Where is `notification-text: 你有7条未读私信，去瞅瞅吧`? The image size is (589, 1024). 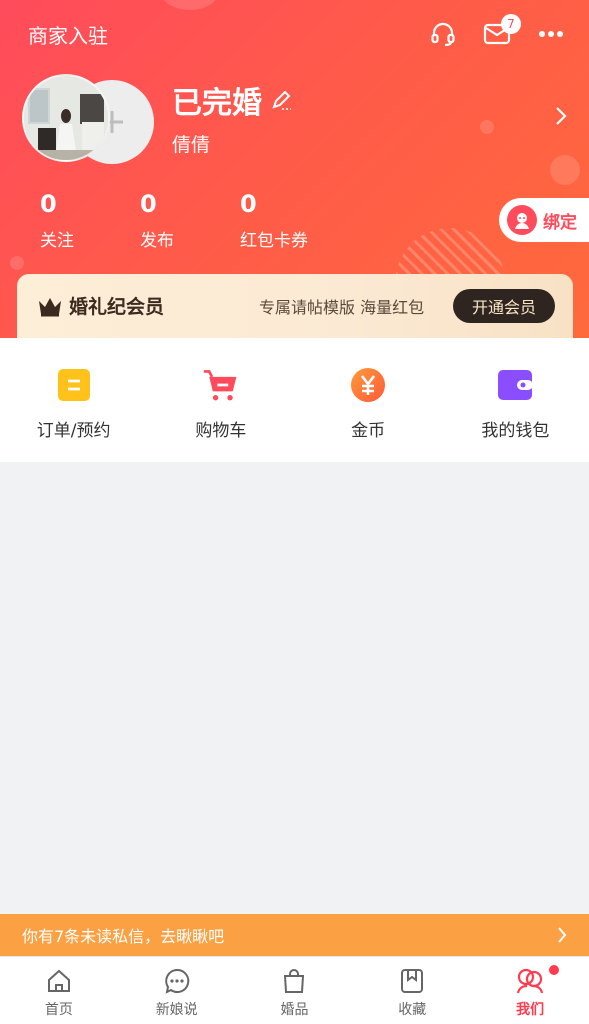
notification-text: 你有7条未读私信，去瞅瞅吧 is located at coordinates (123, 936).